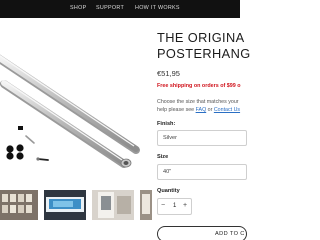  Describe the element at coordinates (202, 172) in the screenshot. I see `size-select: 40"` at that location.